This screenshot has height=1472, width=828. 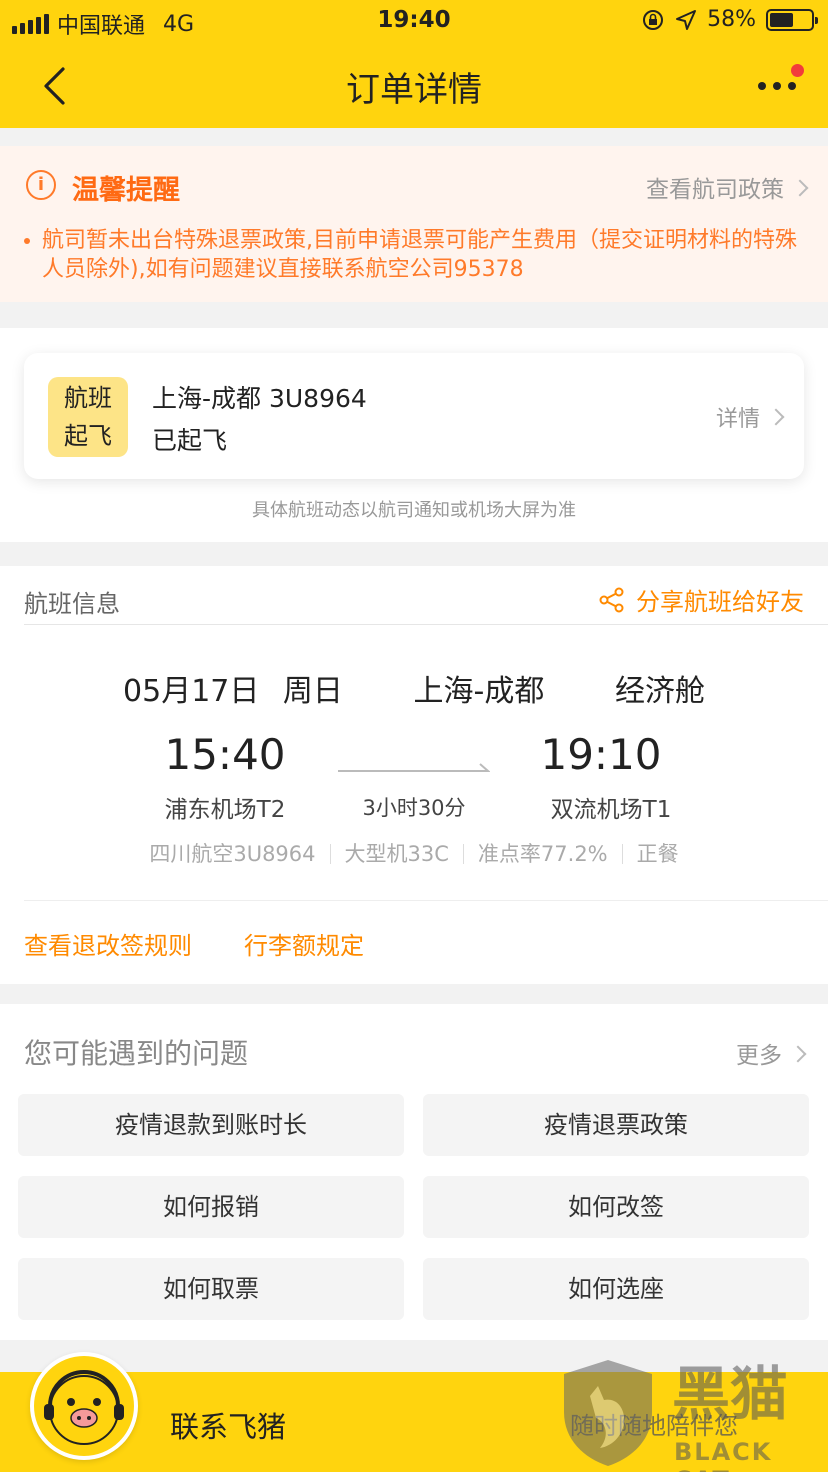 What do you see at coordinates (27, 241) in the screenshot?
I see `bullet-dot` at bounding box center [27, 241].